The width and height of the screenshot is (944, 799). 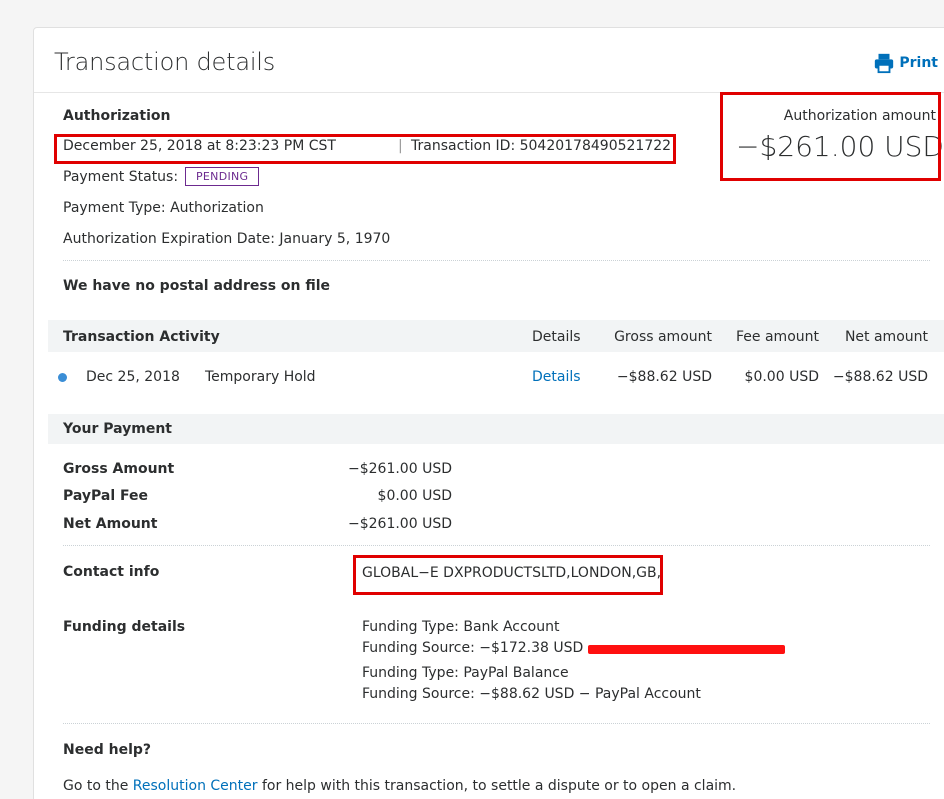 What do you see at coordinates (508, 575) in the screenshot?
I see `highlight-box-contact` at bounding box center [508, 575].